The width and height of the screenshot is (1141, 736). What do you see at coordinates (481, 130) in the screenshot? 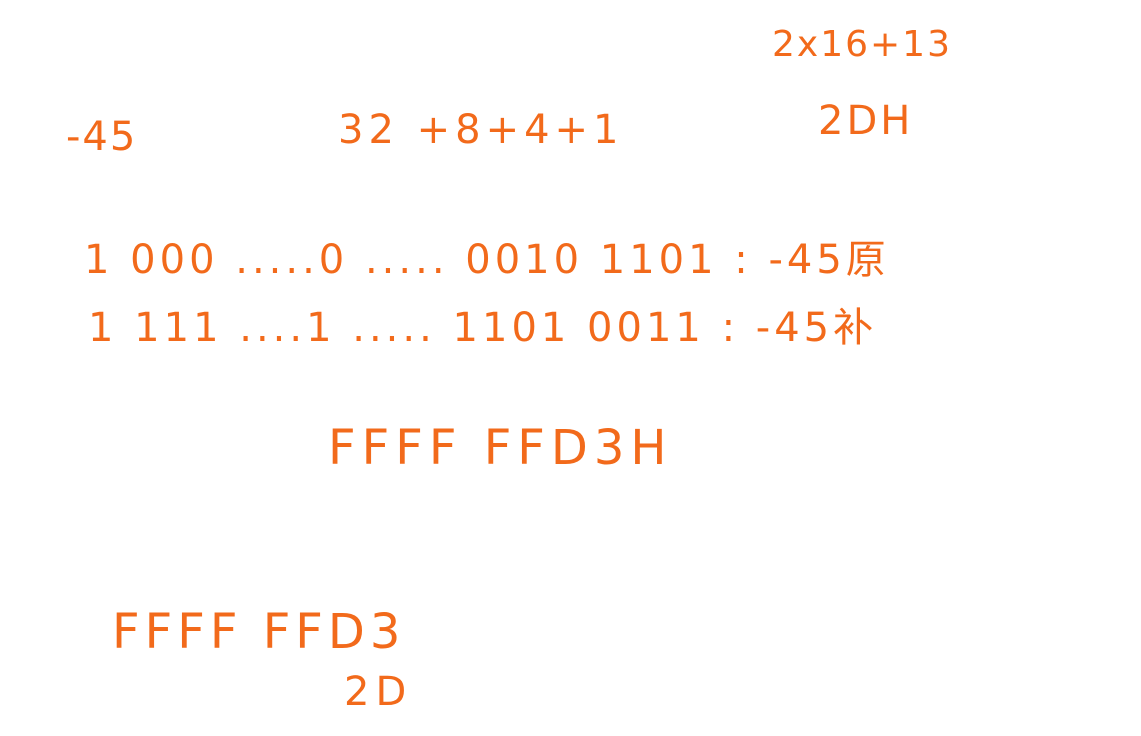
I see `note-binary-sum: 32 +8+4+1` at bounding box center [481, 130].